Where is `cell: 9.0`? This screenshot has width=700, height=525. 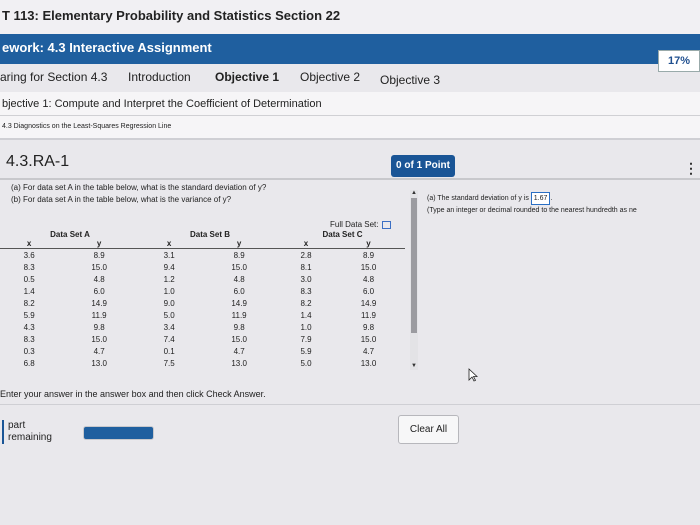
cell: 9.0 is located at coordinates (169, 304).